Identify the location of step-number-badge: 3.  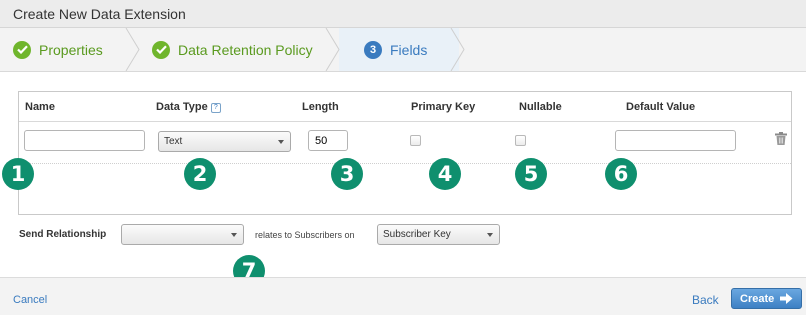
(373, 49).